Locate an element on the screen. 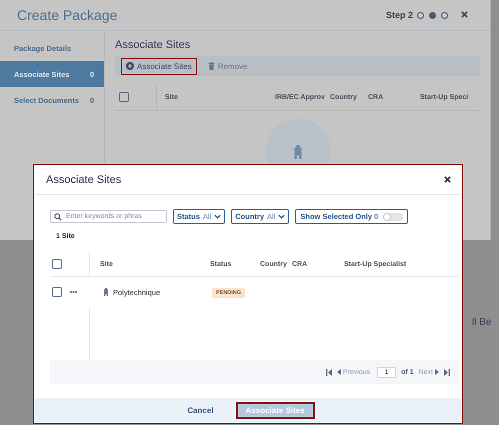 This screenshot has width=499, height=425. backdrop-text: ll Be is located at coordinates (482, 322).